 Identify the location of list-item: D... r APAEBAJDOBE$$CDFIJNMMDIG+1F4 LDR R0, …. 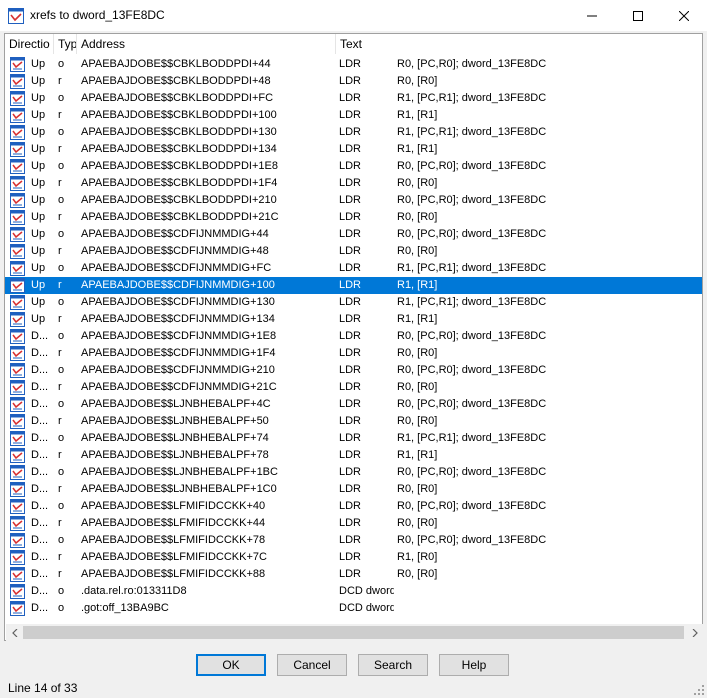
(353, 353).